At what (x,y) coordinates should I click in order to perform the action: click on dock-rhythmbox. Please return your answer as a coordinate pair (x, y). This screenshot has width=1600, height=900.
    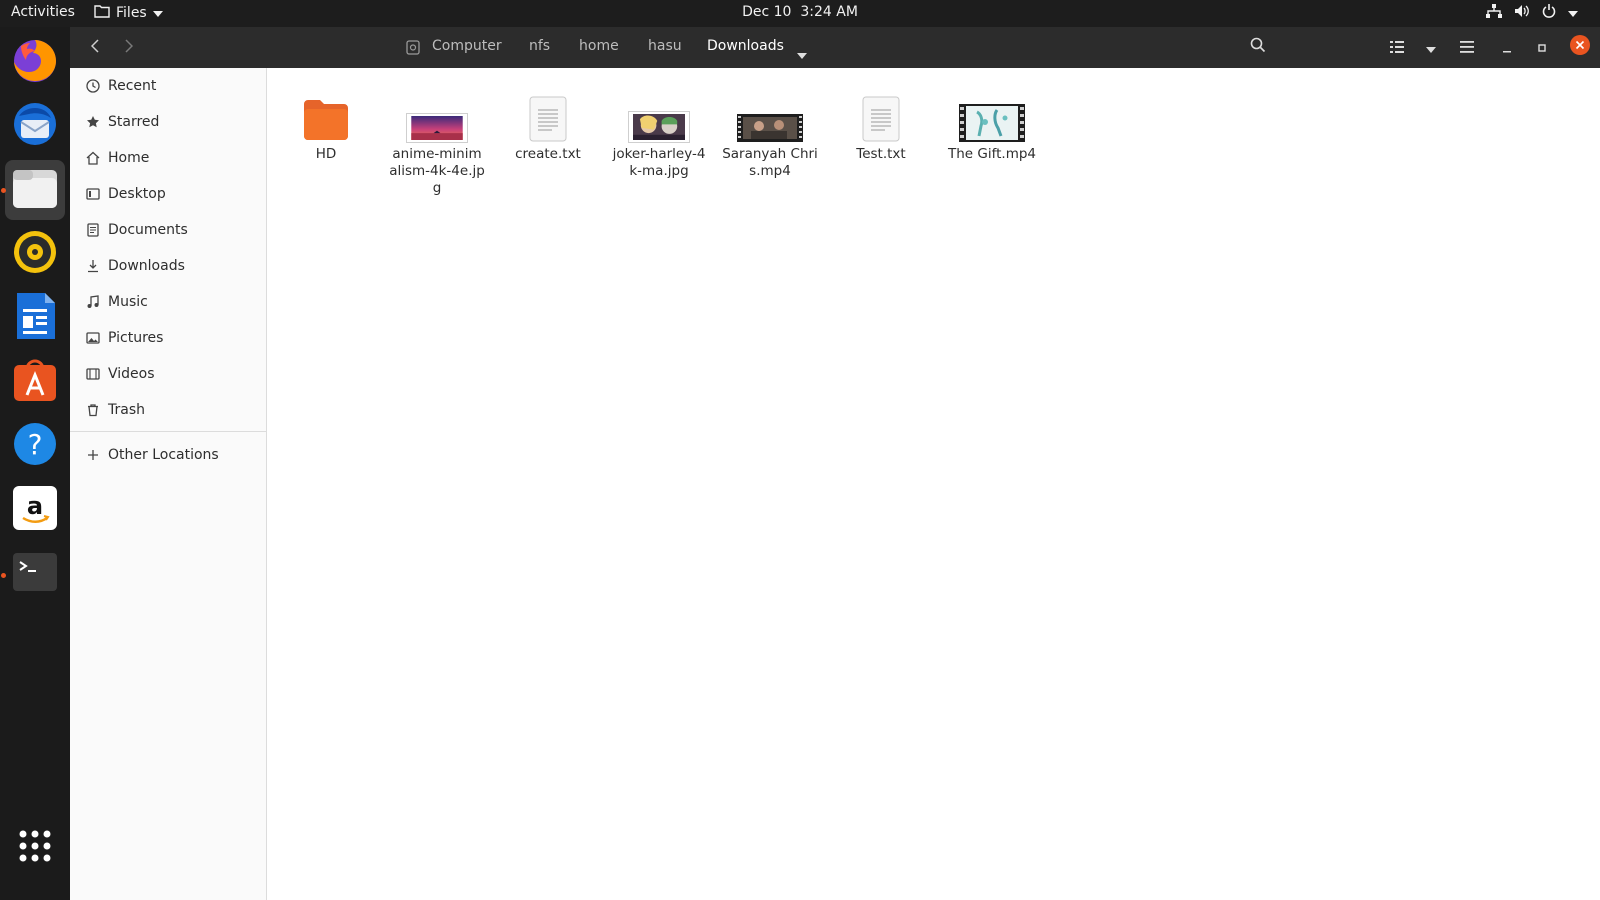
    Looking at the image, I should click on (35, 254).